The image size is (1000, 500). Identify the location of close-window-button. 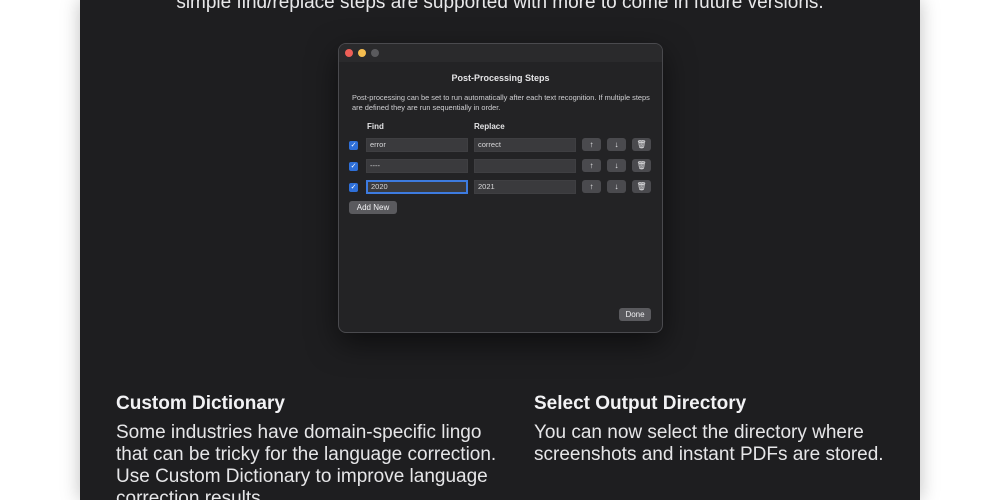
(349, 53).